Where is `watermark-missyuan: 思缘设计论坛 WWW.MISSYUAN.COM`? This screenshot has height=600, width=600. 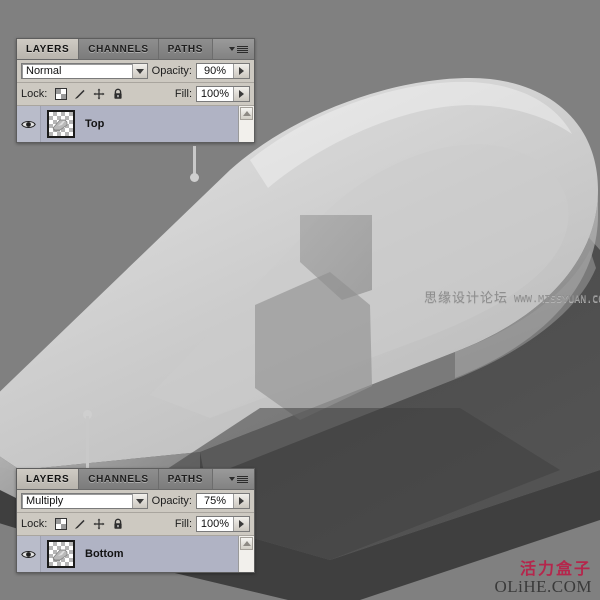
watermark-missyuan: 思缘设计论坛 WWW.MISSYUAN.COM is located at coordinates (512, 296).